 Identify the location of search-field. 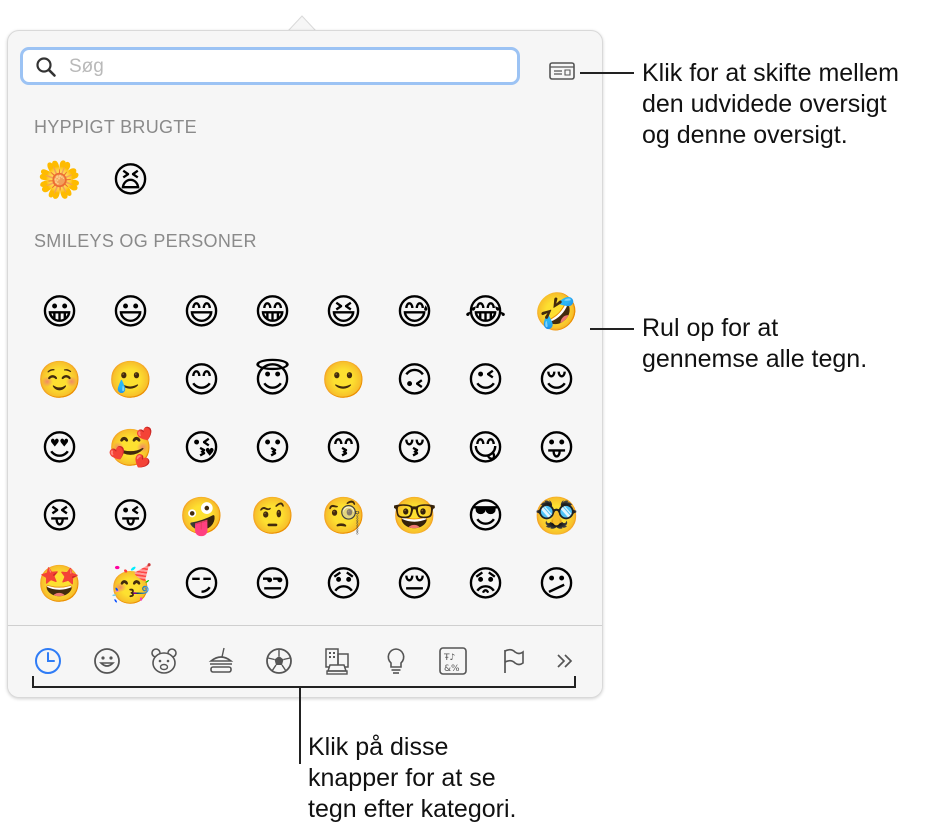
(270, 66).